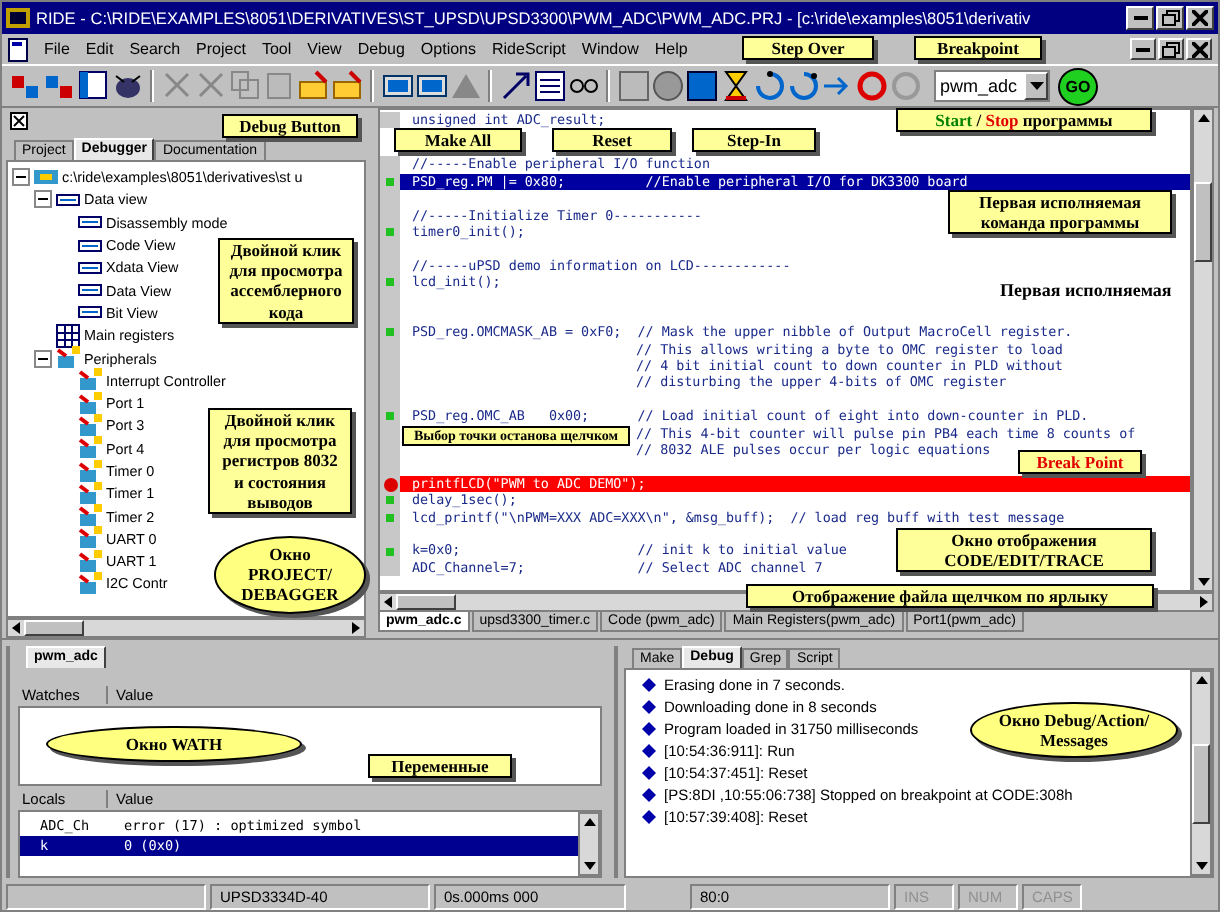 The height and width of the screenshot is (912, 1220). What do you see at coordinates (1086, 291) in the screenshot?
I see `annotation-text: Первая исполняемая` at bounding box center [1086, 291].